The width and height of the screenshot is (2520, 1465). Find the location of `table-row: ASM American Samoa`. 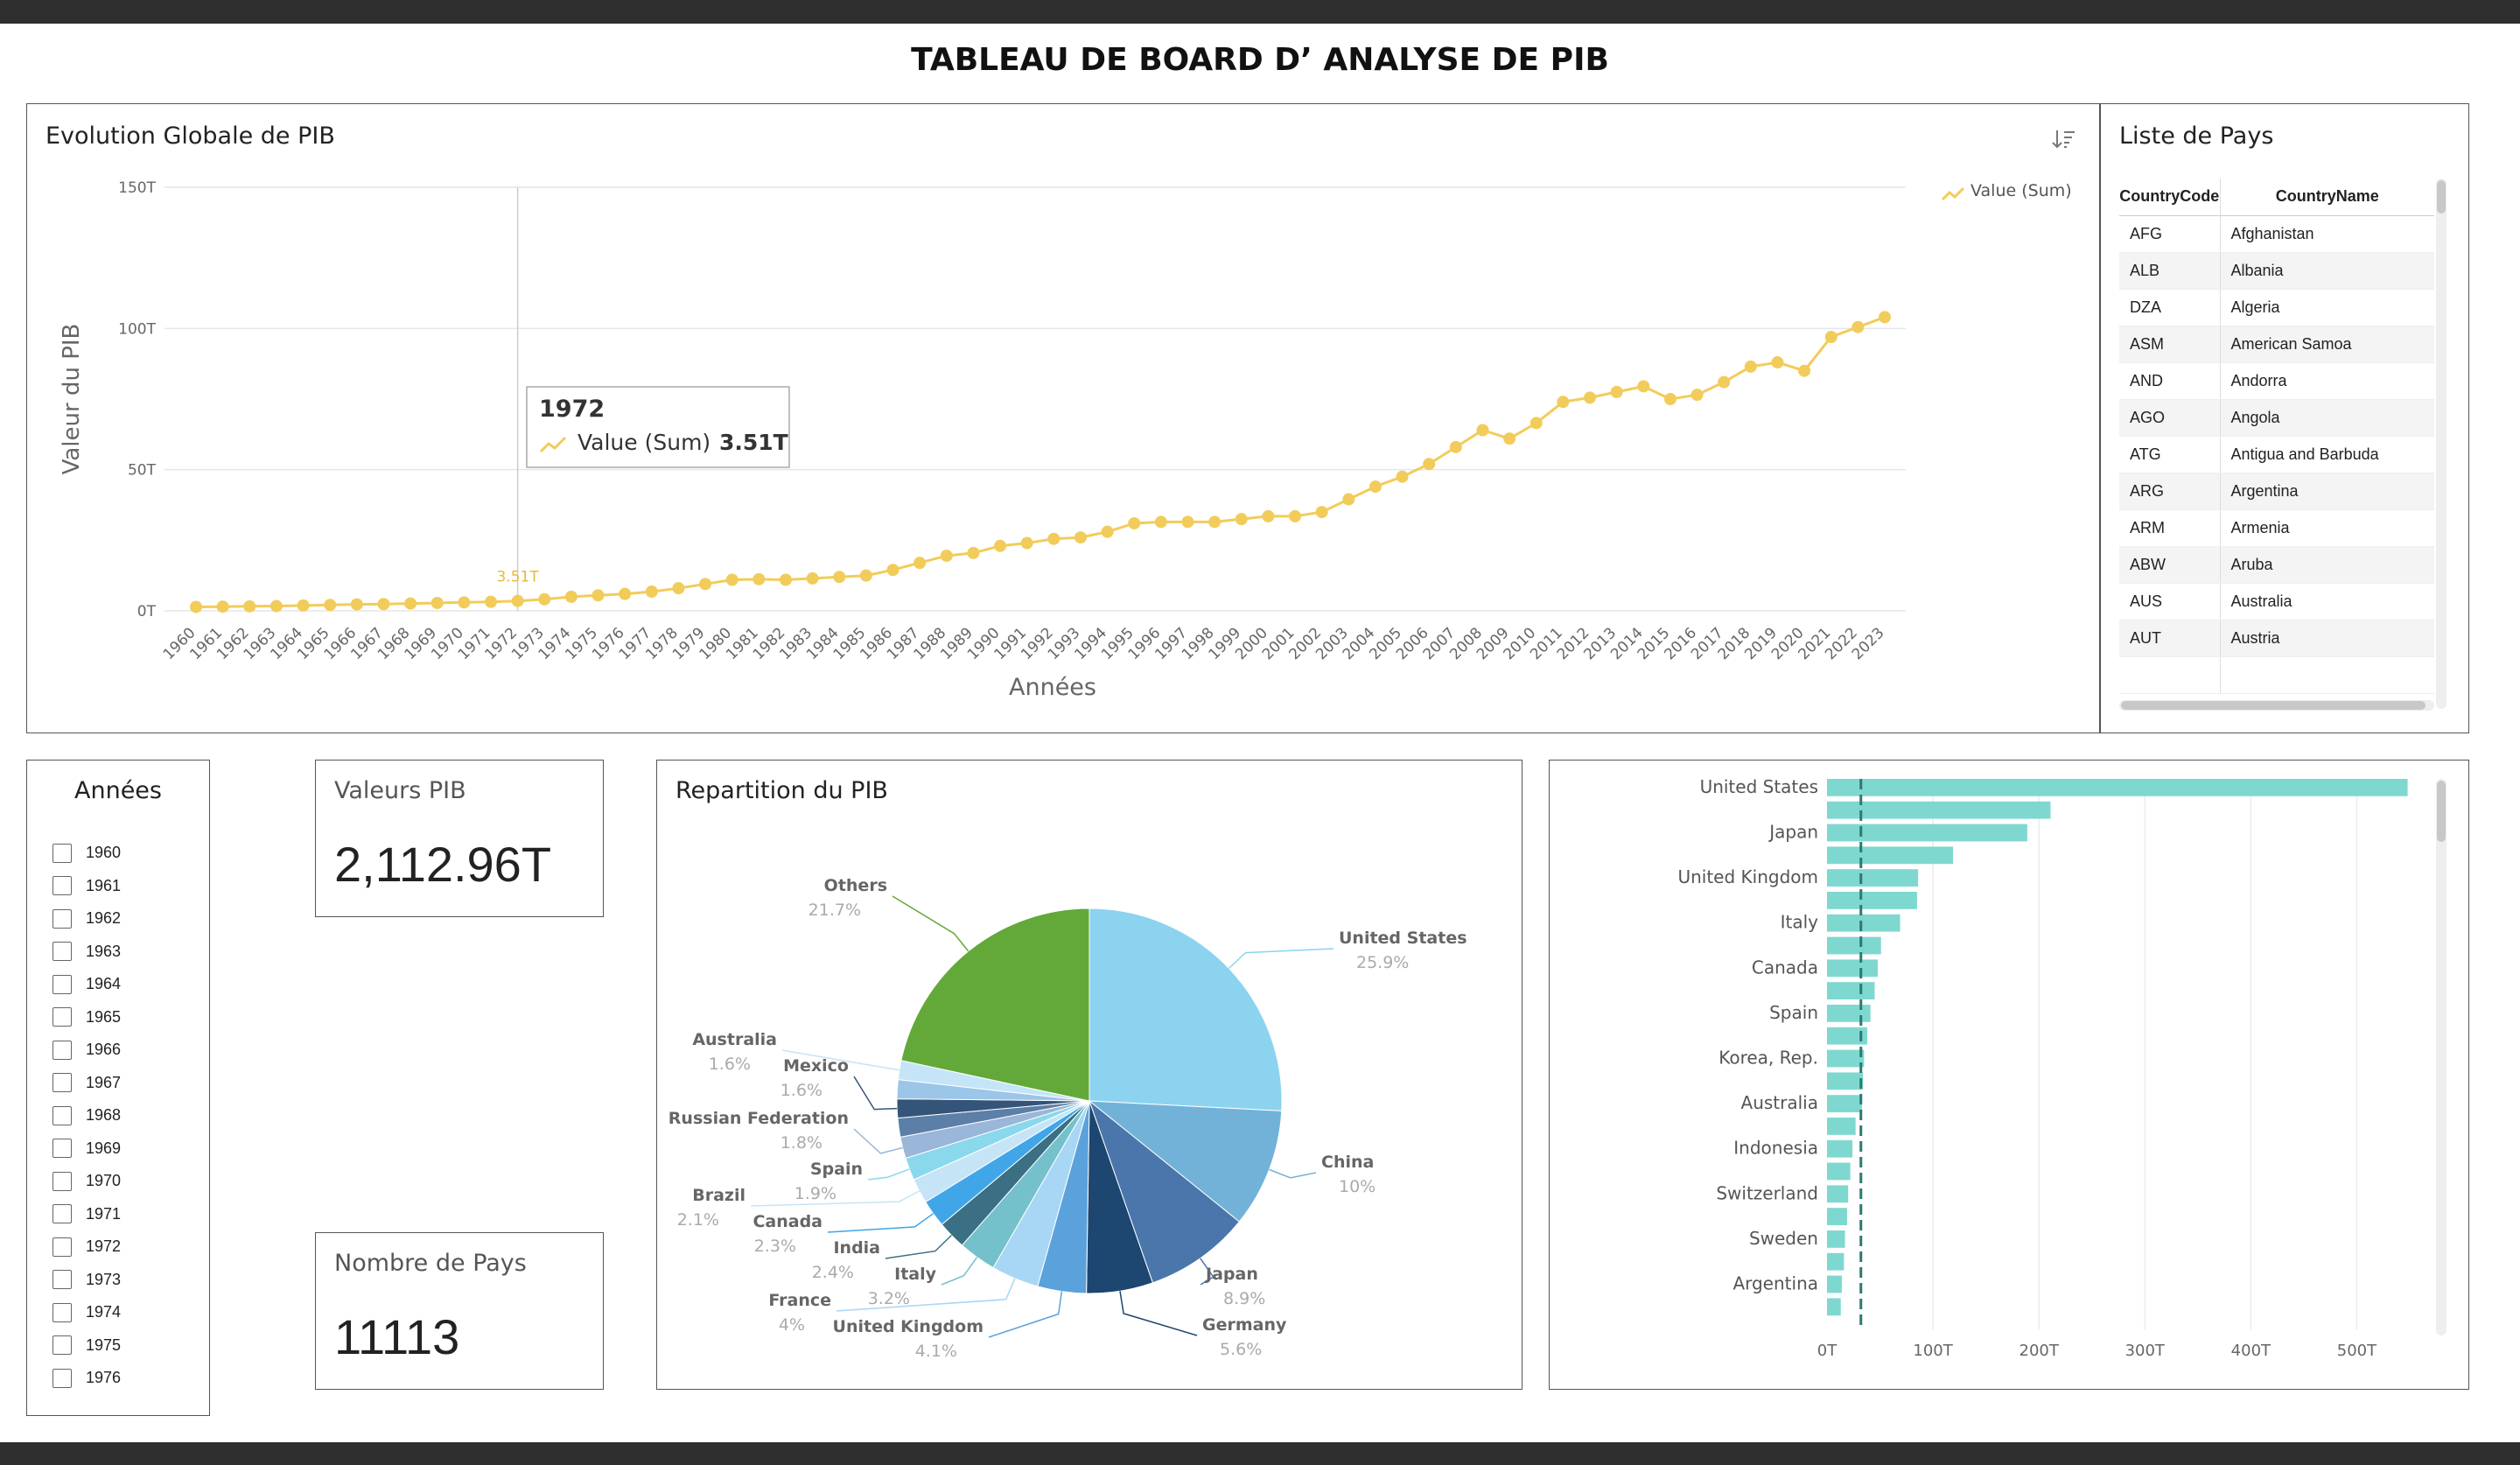

table-row: ASM American Samoa is located at coordinates (2276, 344).